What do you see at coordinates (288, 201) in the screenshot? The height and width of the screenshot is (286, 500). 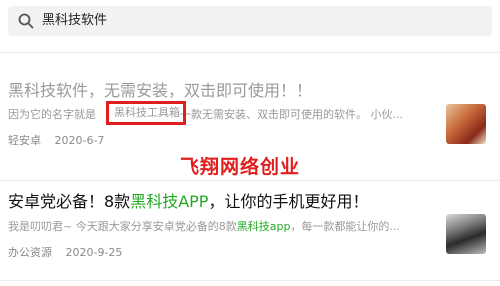 I see `title-text: ，让你的手机更好用！` at bounding box center [288, 201].